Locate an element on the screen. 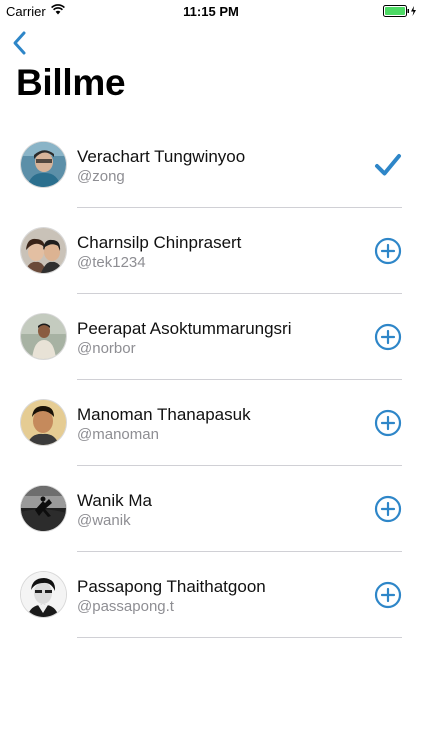  user-handle: @zong is located at coordinates (101, 176).